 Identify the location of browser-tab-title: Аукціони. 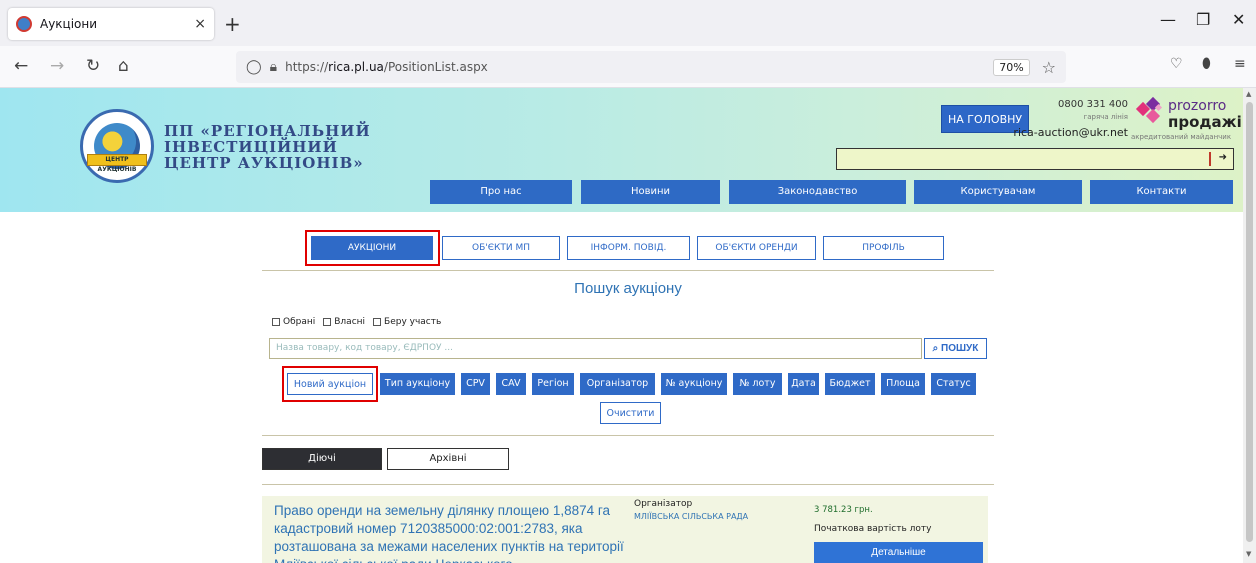
(69, 24).